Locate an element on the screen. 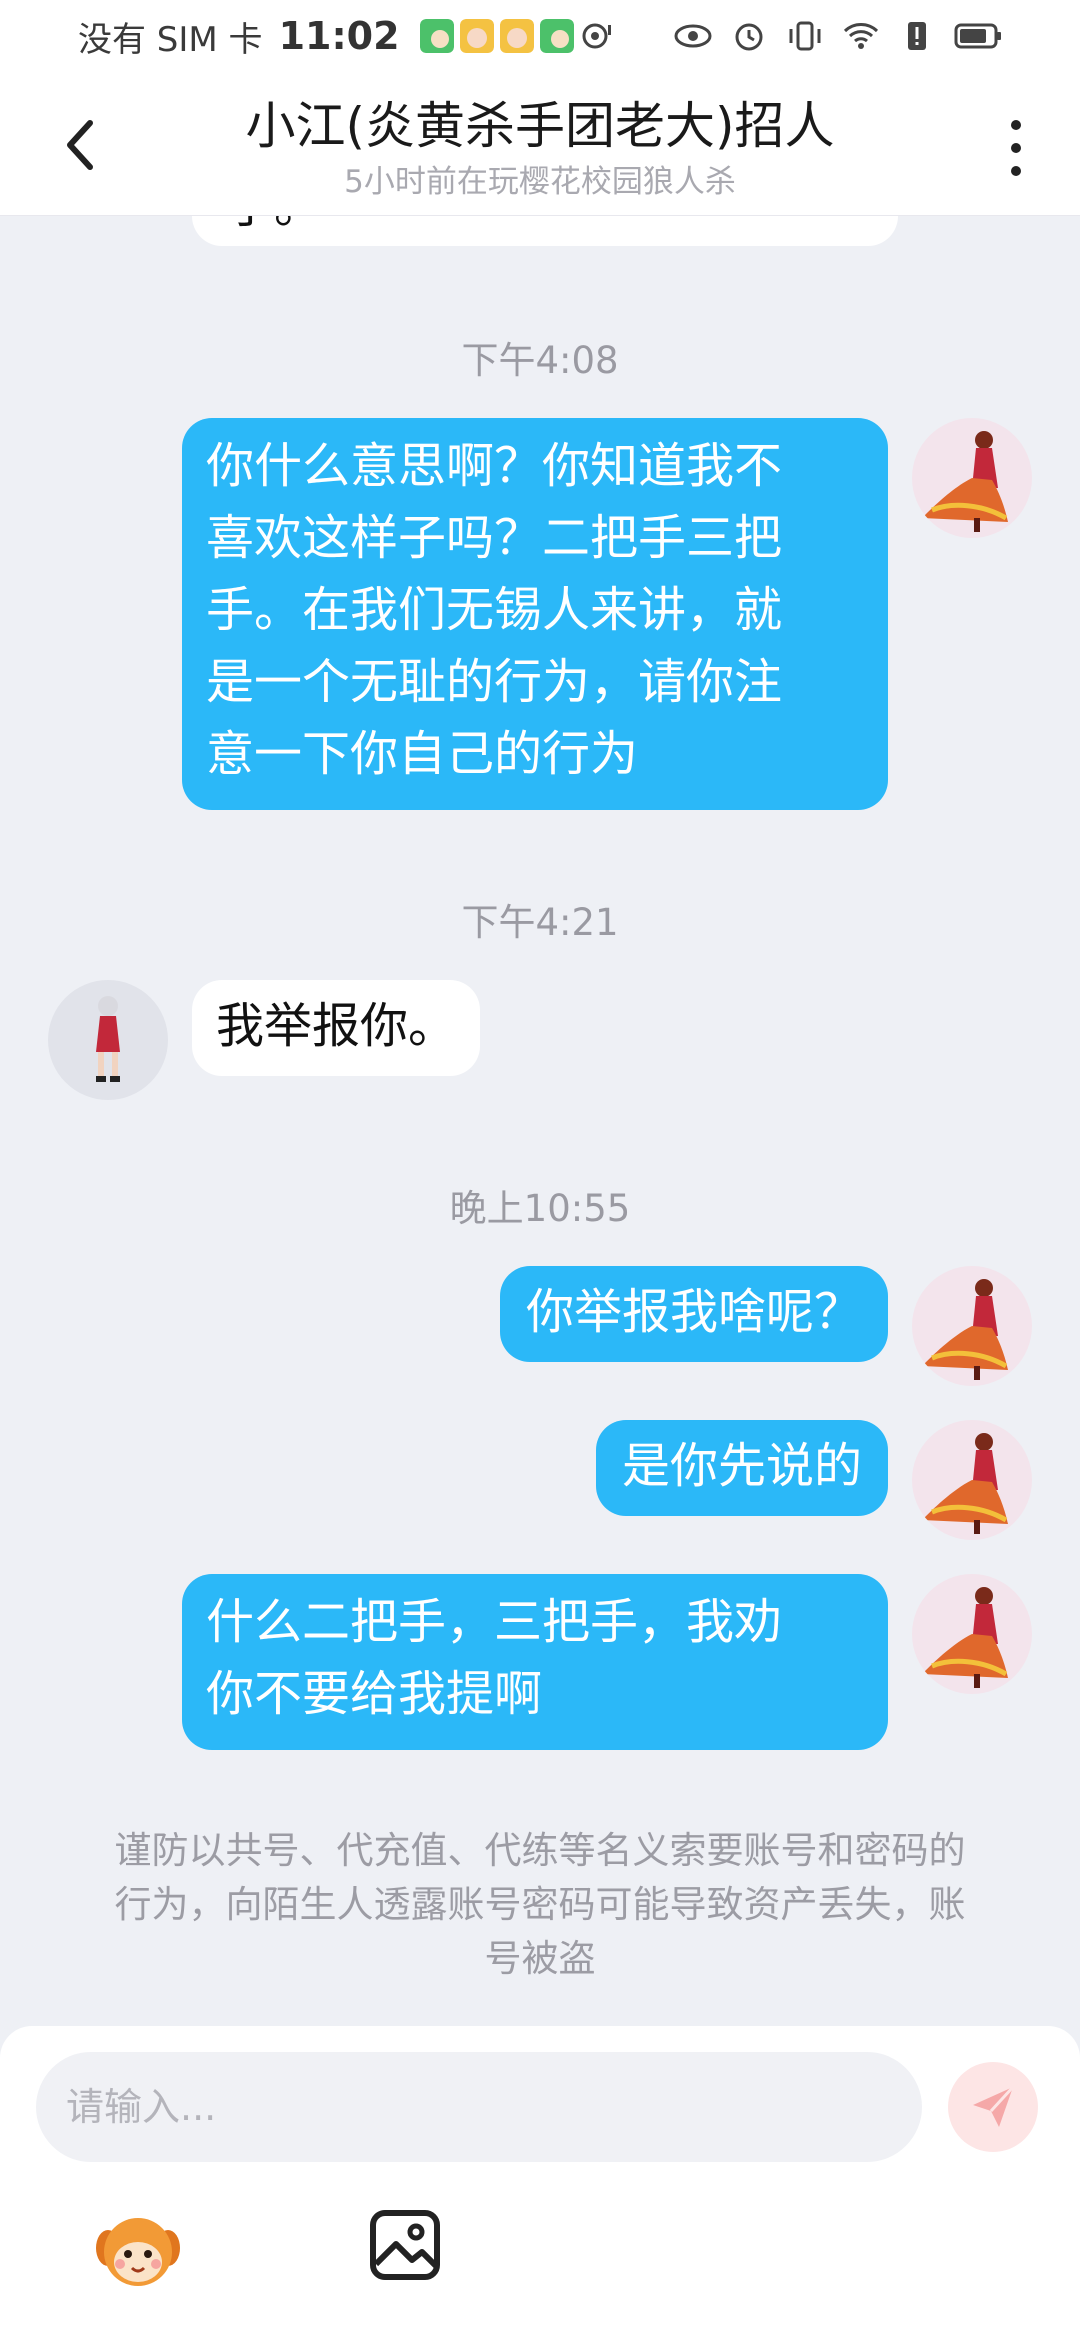  send-button is located at coordinates (993, 2107).